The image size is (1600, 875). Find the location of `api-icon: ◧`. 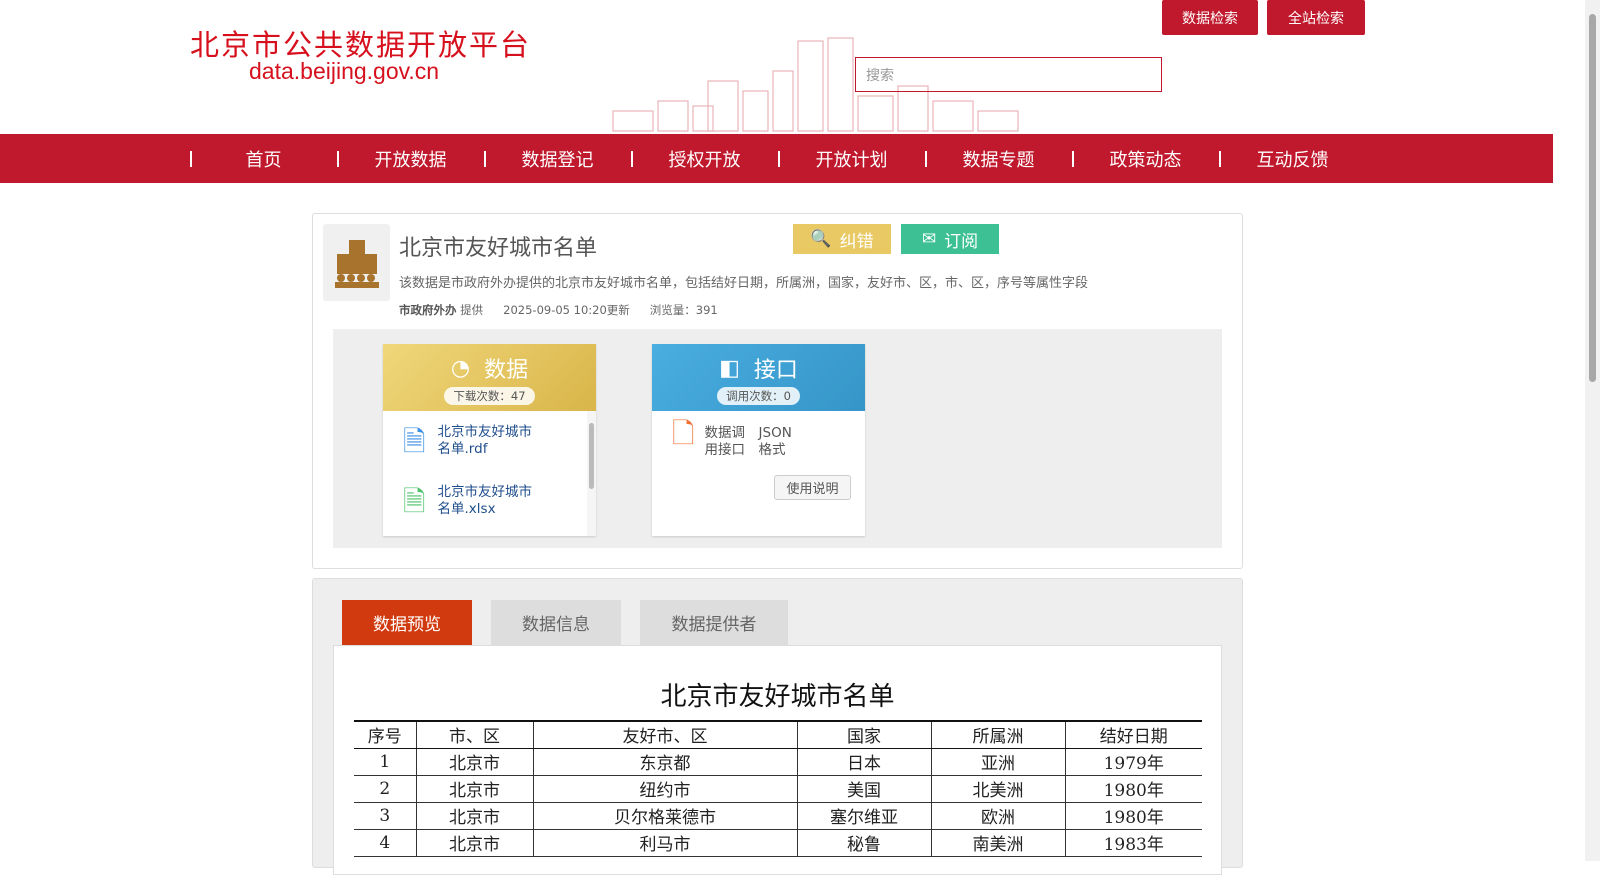

api-icon: ◧ is located at coordinates (729, 368).